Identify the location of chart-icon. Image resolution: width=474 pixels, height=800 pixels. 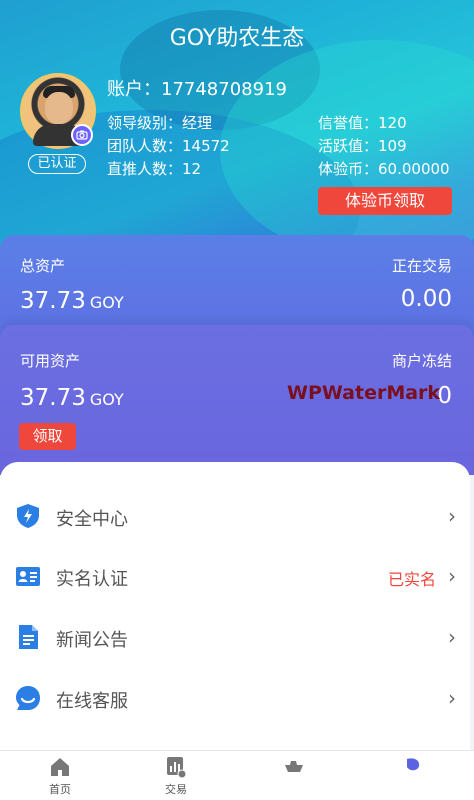
(177, 768).